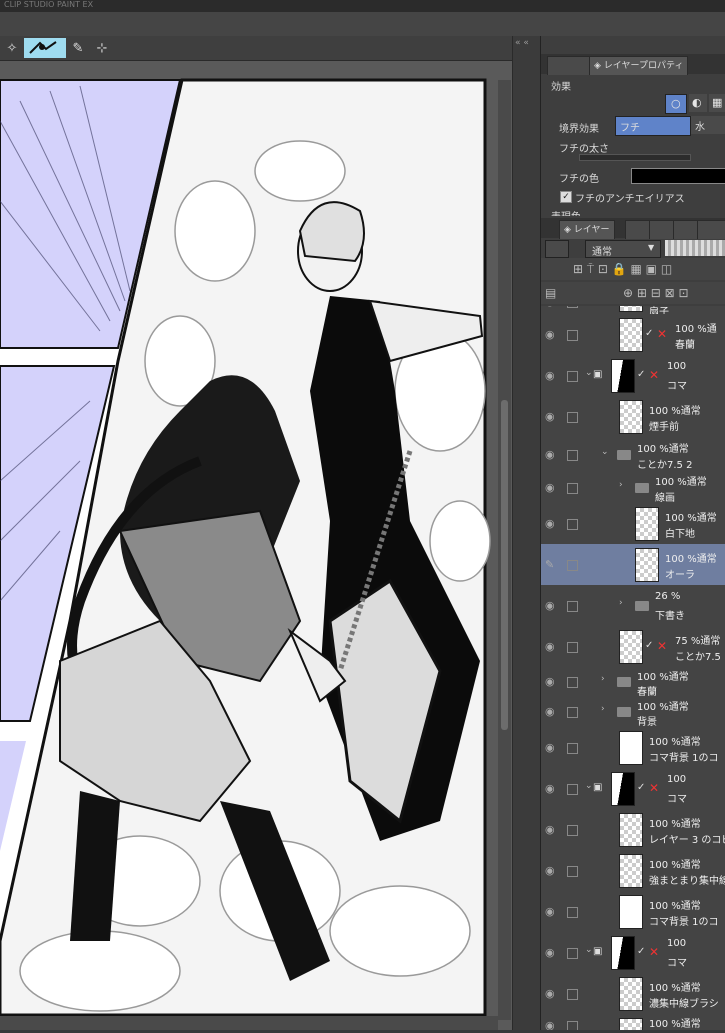 Image resolution: width=725 pixels, height=1033 pixels. I want to click on layer-row: ✎ 100 %通常 オーラ, so click(633, 565).